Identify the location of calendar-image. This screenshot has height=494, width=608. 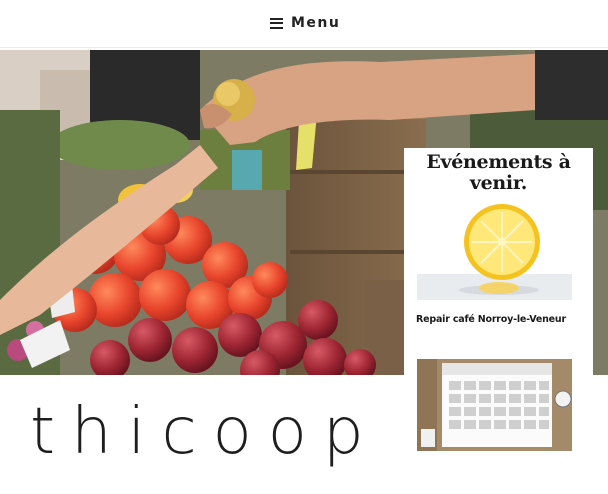
(494, 405).